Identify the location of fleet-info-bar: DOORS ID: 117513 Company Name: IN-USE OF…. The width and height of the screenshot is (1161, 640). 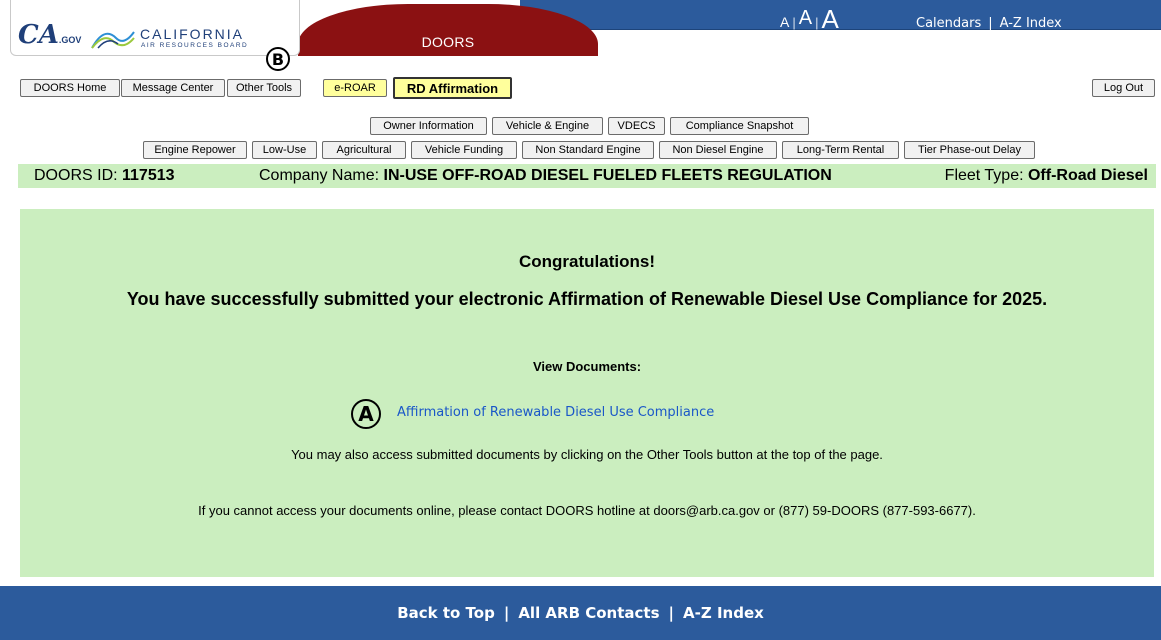
(587, 176).